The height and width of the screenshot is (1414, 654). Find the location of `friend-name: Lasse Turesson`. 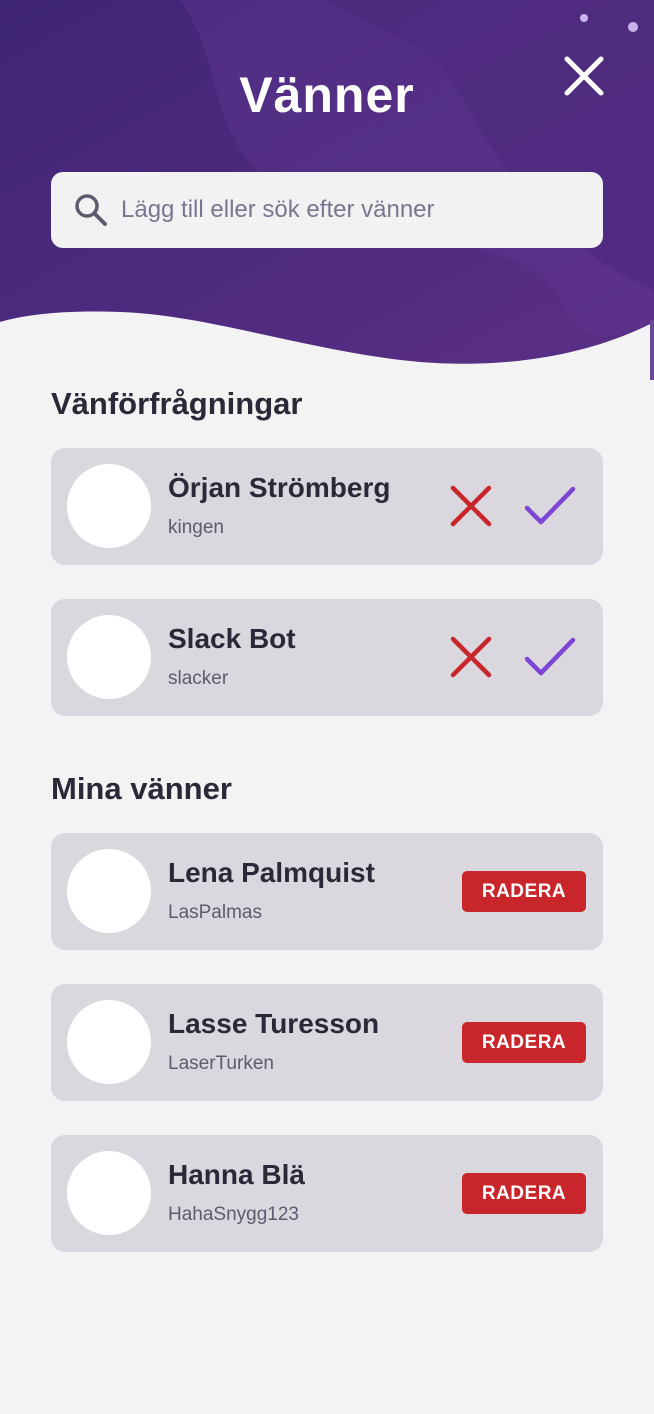

friend-name: Lasse Turesson is located at coordinates (274, 1023).